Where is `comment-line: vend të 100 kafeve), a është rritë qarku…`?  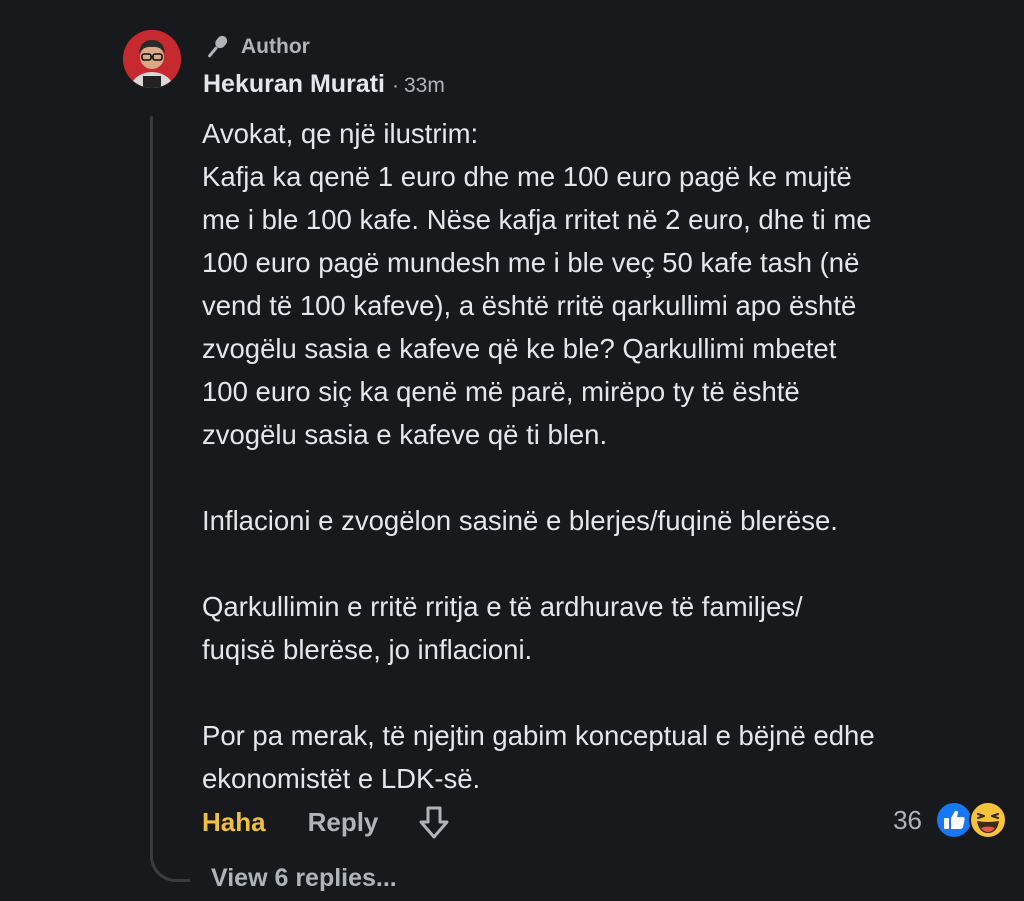 comment-line: vend të 100 kafeve), a është rritë qarku… is located at coordinates (529, 305).